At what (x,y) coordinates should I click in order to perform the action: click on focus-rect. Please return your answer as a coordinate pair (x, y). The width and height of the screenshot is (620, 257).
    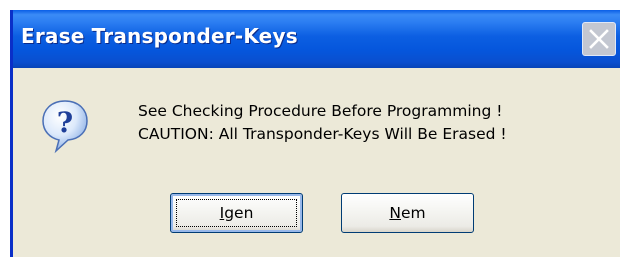
    Looking at the image, I should click on (236, 213).